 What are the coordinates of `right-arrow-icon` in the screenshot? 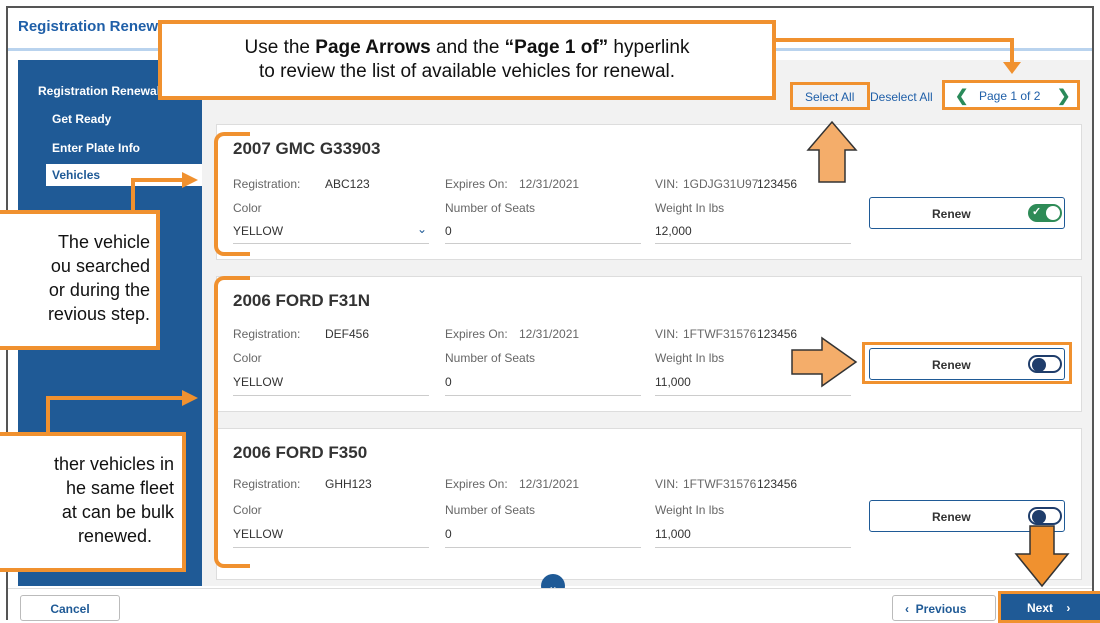 It's located at (824, 362).